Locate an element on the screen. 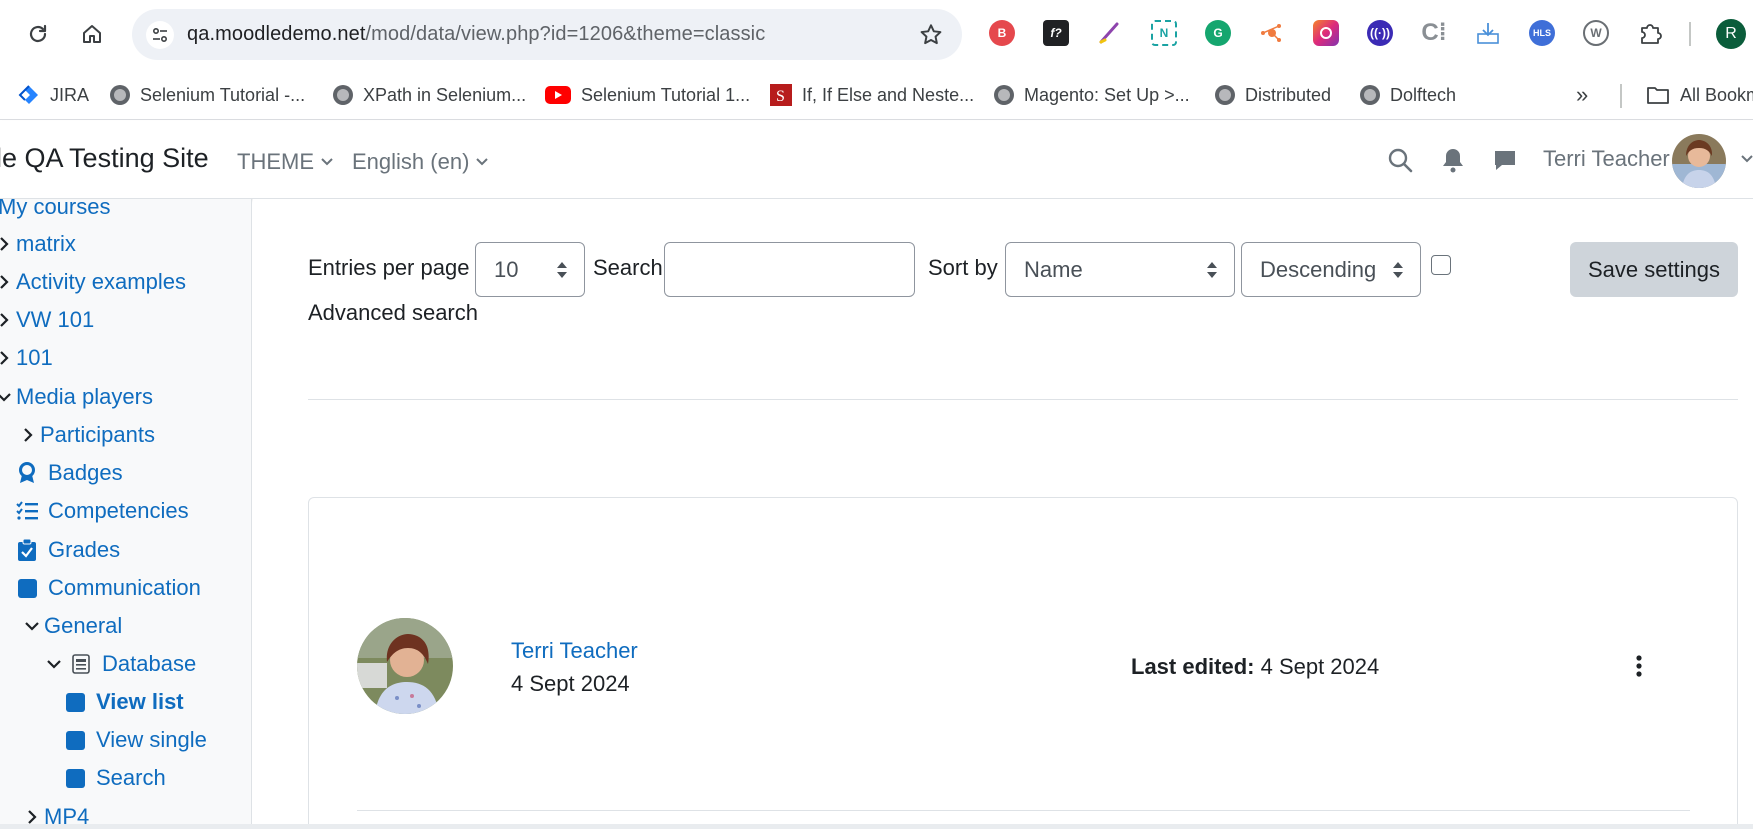  horizontal-scrollbar is located at coordinates (876, 826).